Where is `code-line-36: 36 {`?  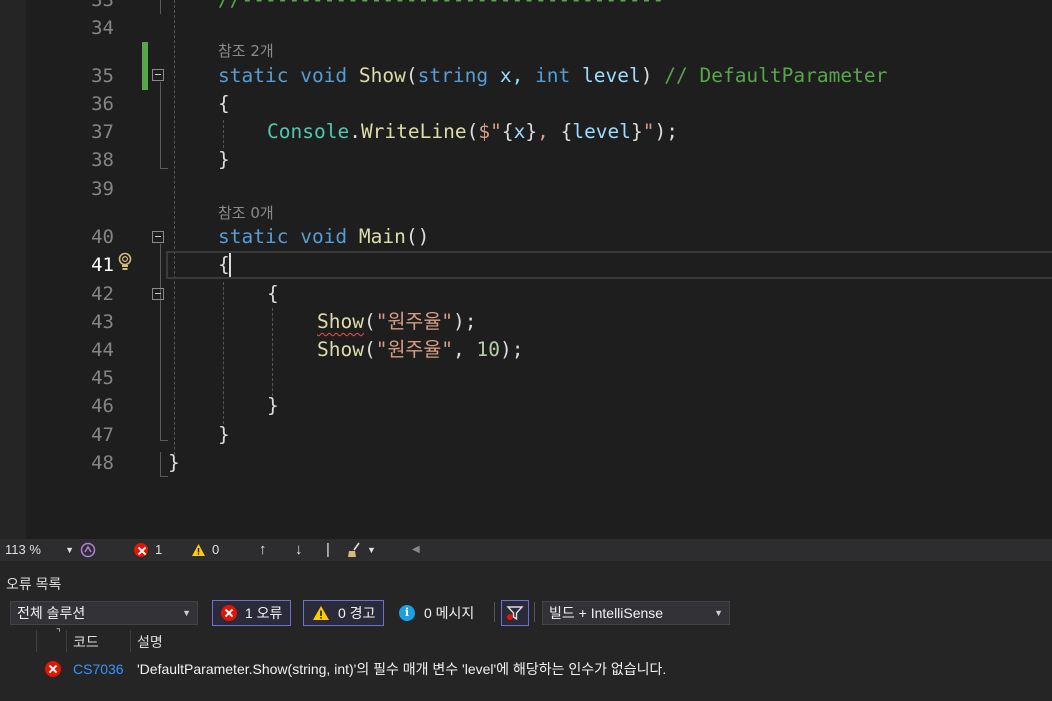 code-line-36: 36 { is located at coordinates (526, 104).